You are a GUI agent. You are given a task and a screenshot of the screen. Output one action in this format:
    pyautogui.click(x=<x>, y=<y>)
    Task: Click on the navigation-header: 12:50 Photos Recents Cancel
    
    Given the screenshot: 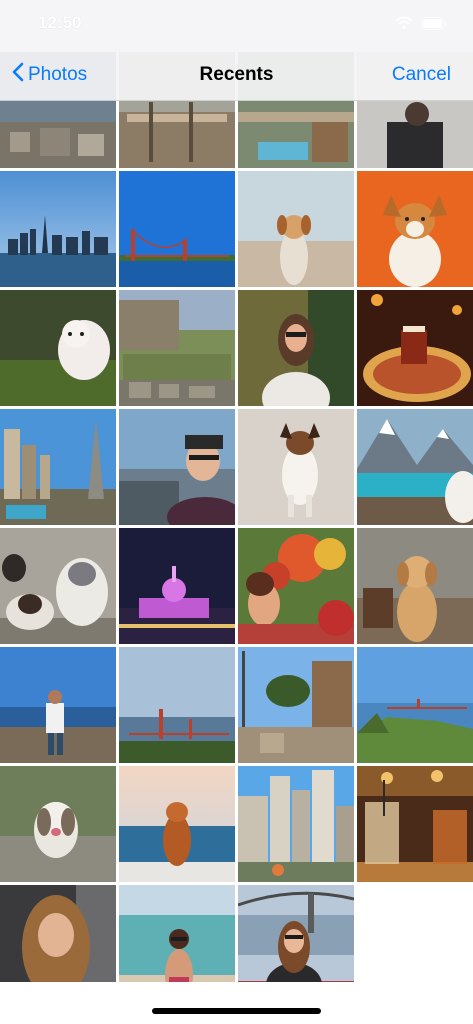 What is the action you would take?
    pyautogui.click(x=236, y=50)
    